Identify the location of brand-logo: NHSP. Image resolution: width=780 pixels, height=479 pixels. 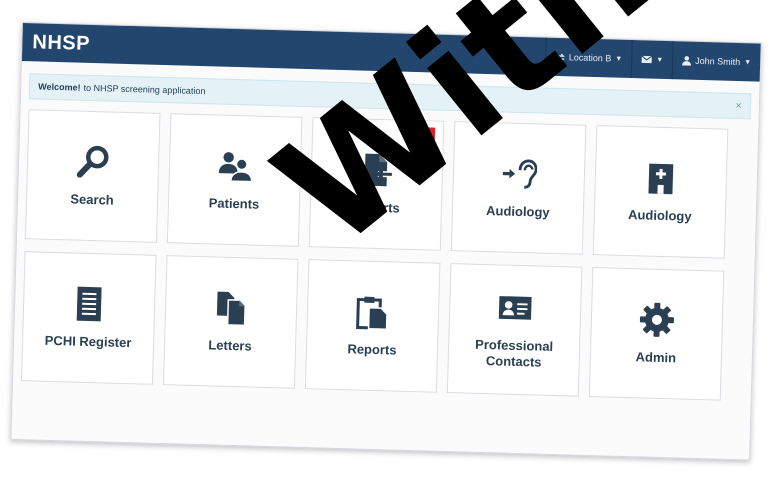
(56, 43).